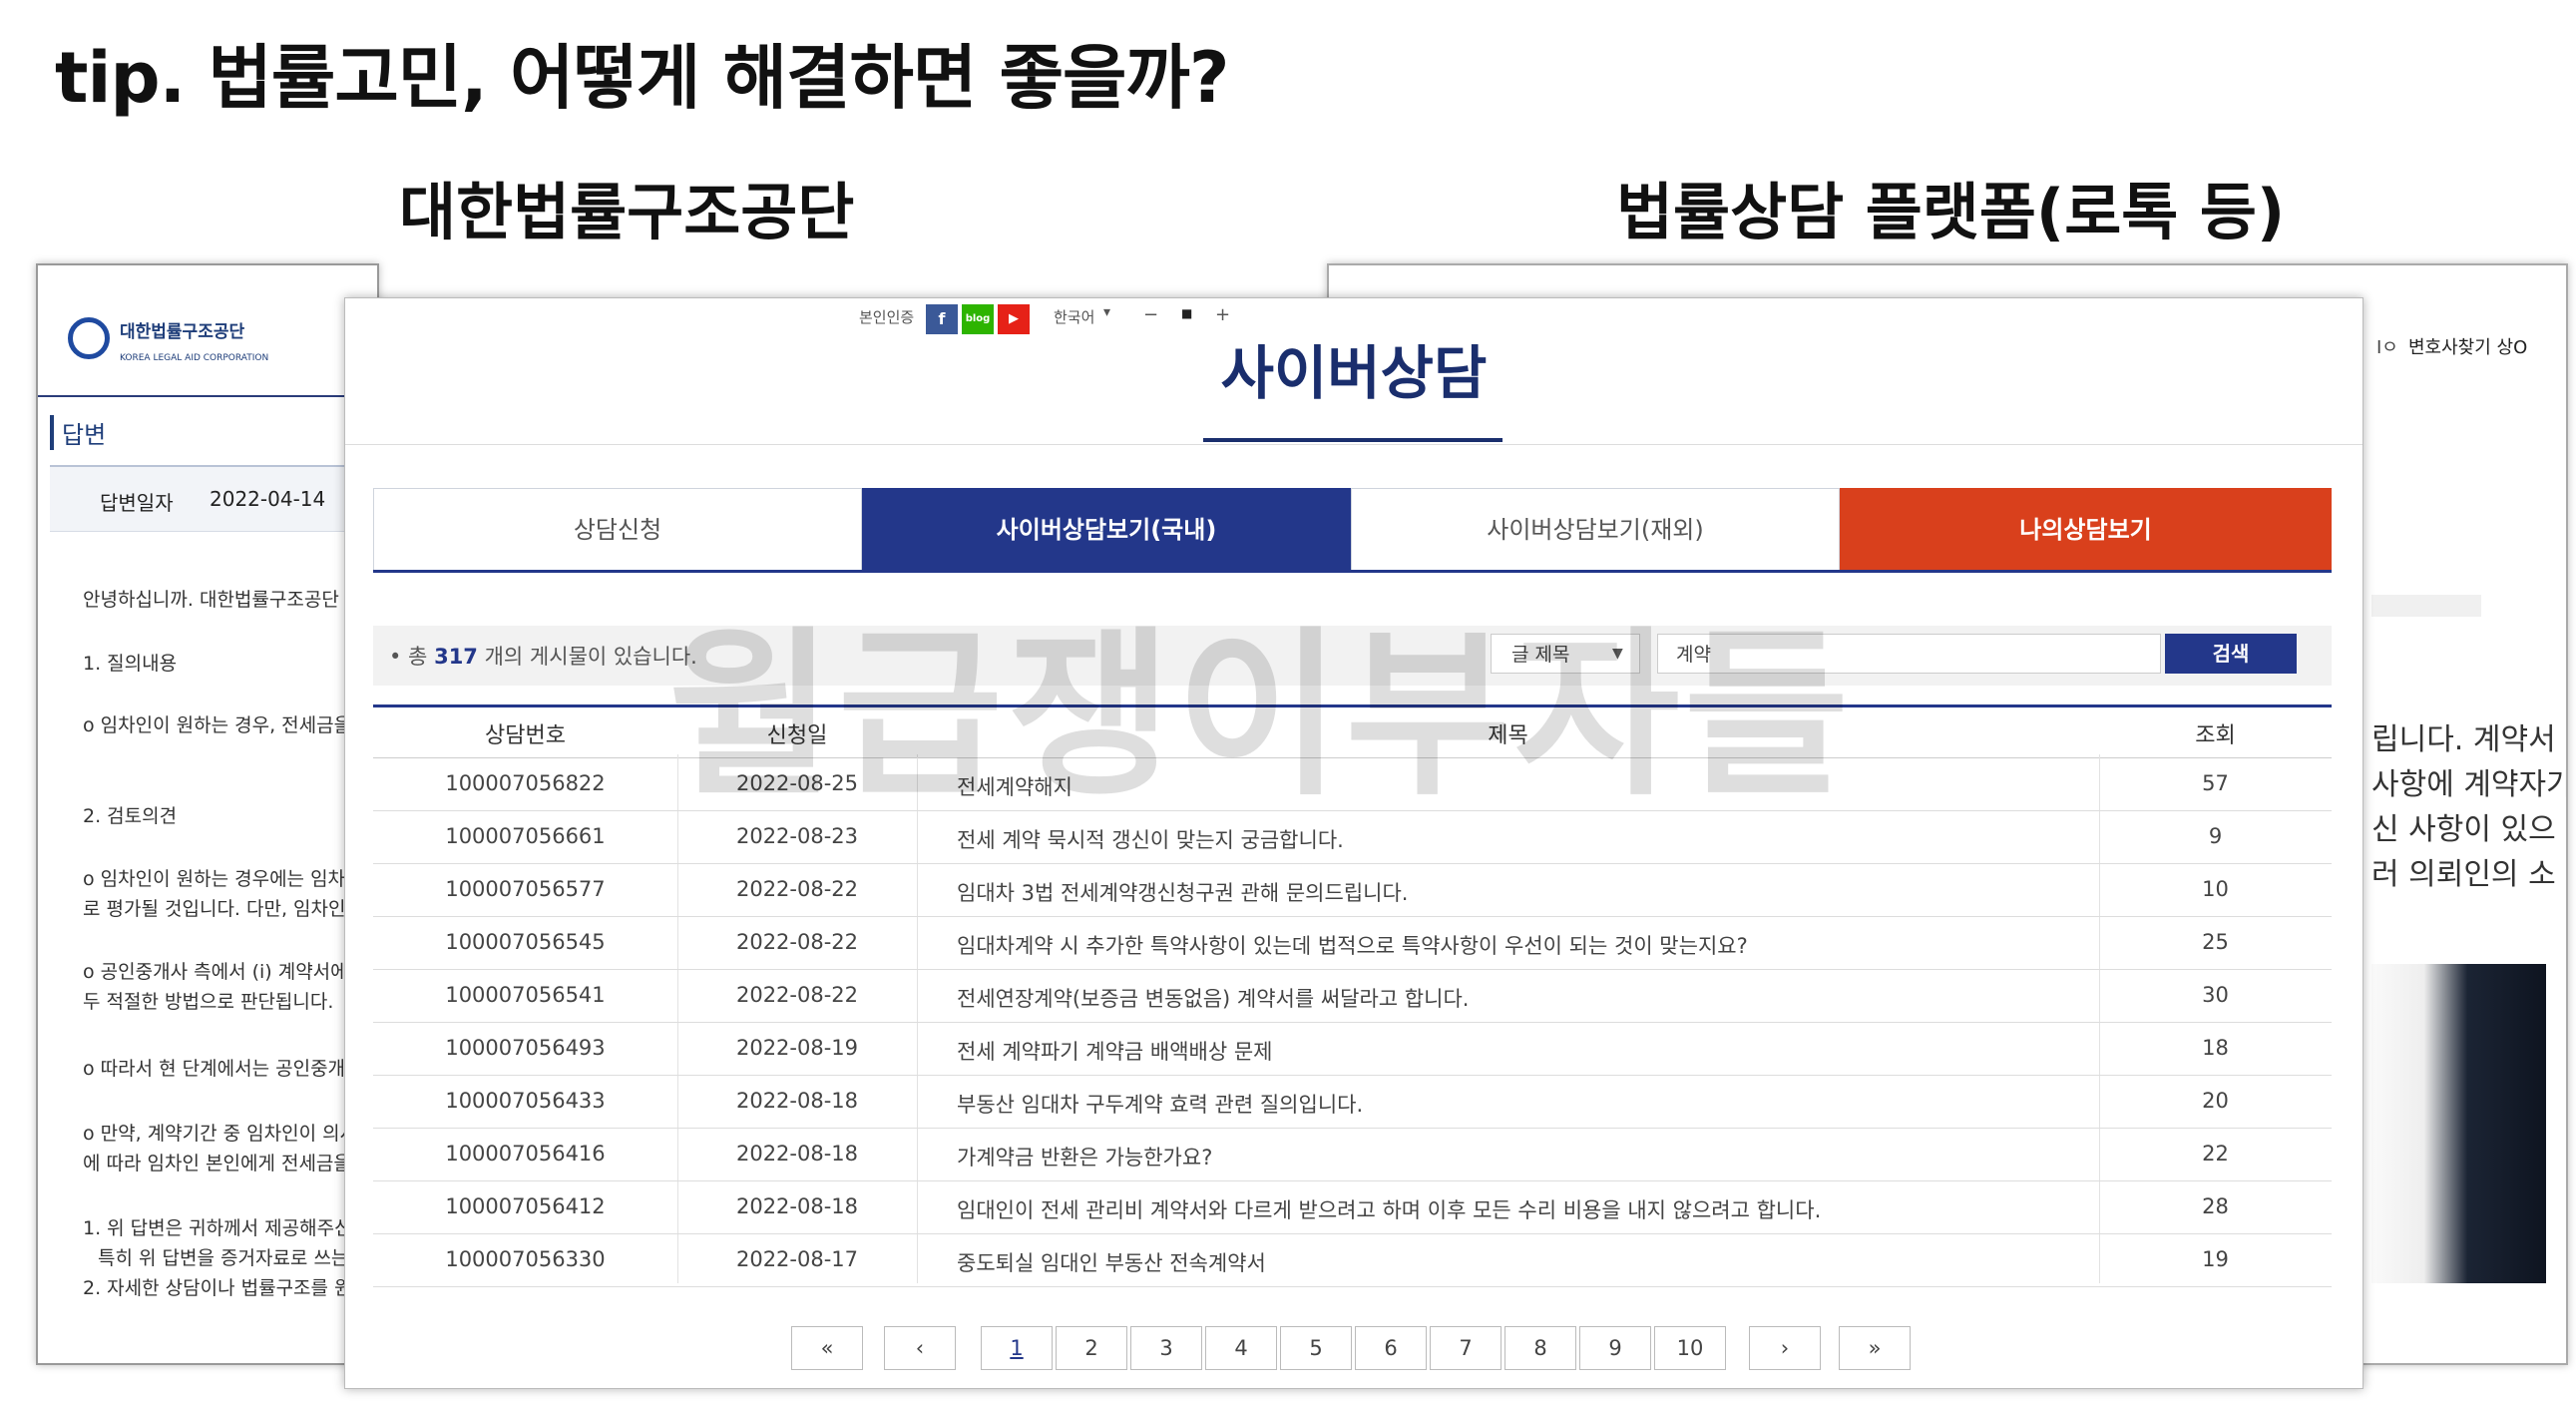 The width and height of the screenshot is (2576, 1407). I want to click on page-9: 9, so click(1615, 1348).